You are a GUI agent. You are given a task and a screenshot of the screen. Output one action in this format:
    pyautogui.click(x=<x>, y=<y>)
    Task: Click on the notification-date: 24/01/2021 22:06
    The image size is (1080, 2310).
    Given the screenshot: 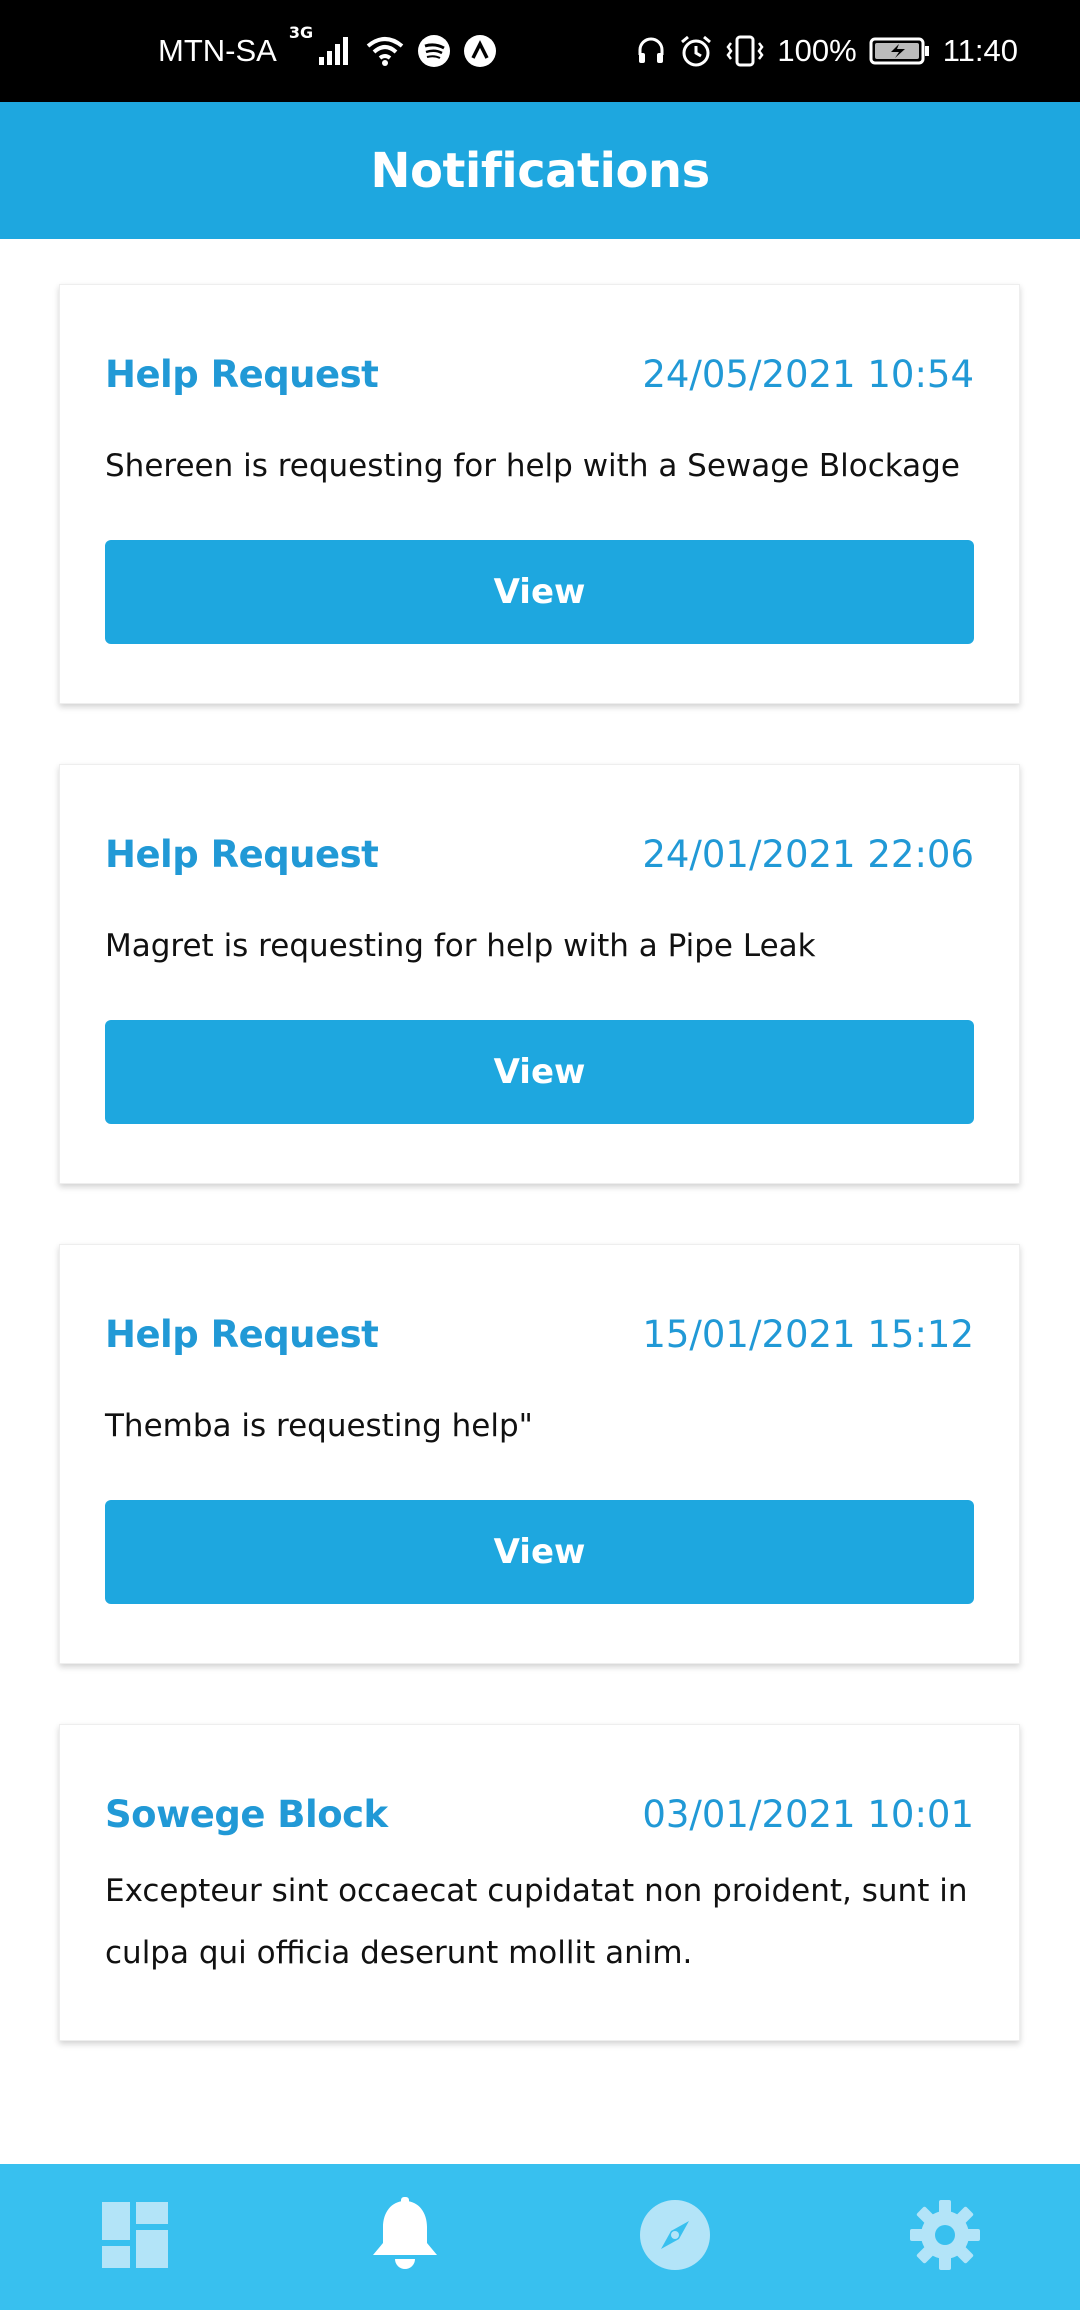 What is the action you would take?
    pyautogui.click(x=808, y=854)
    